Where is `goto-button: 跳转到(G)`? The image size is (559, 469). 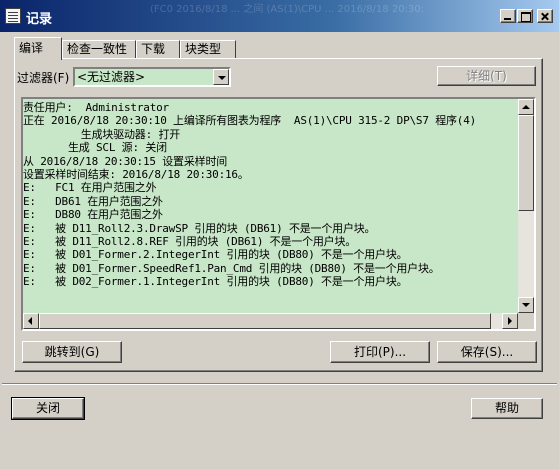
goto-button: 跳转到(G) is located at coordinates (72, 352).